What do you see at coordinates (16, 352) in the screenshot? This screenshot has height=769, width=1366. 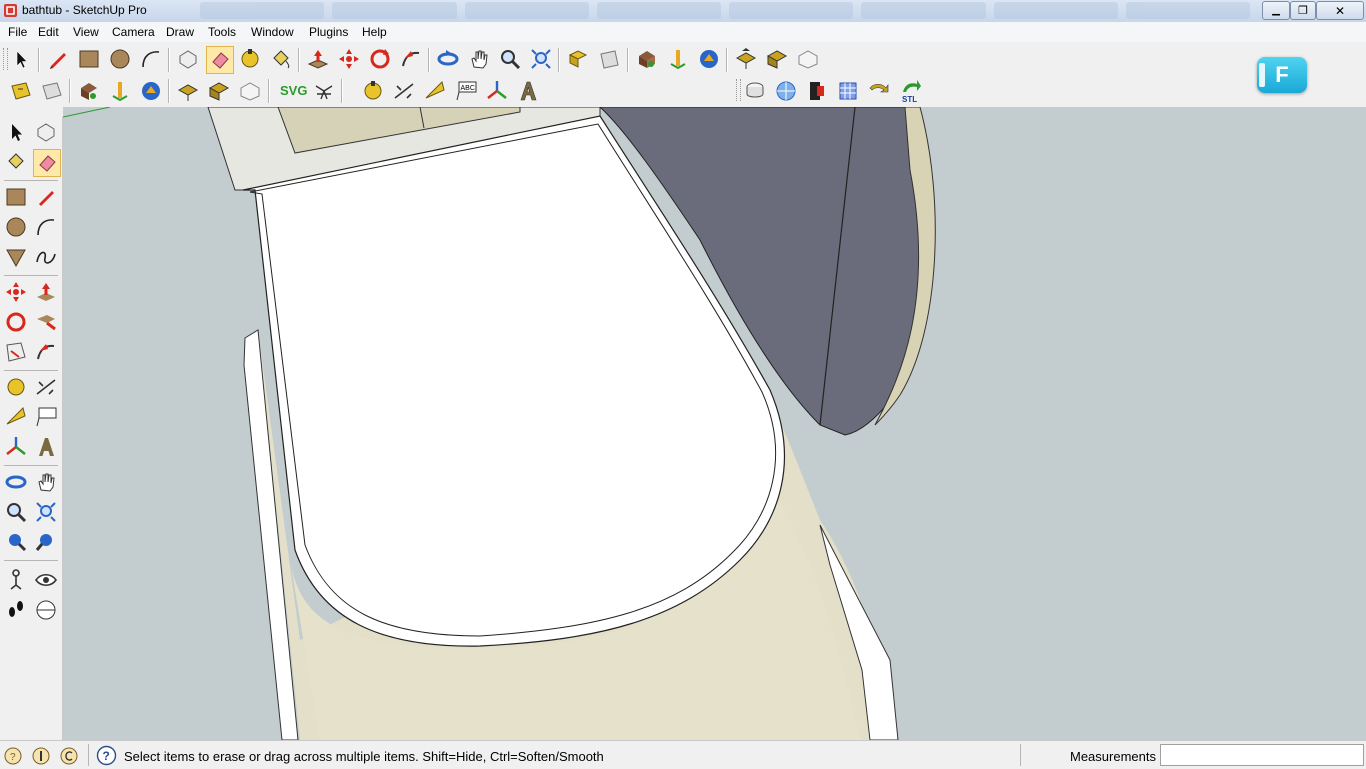 I see `offset-left-icon` at bounding box center [16, 352].